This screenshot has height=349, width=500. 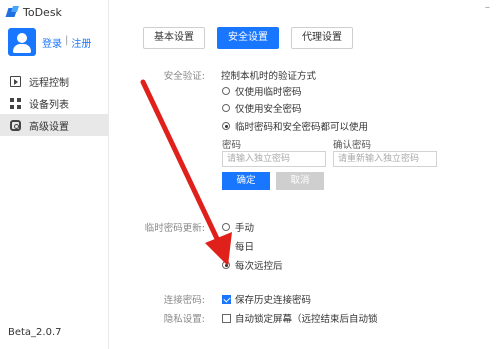 What do you see at coordinates (42, 12) in the screenshot?
I see `app-title: ToDesk` at bounding box center [42, 12].